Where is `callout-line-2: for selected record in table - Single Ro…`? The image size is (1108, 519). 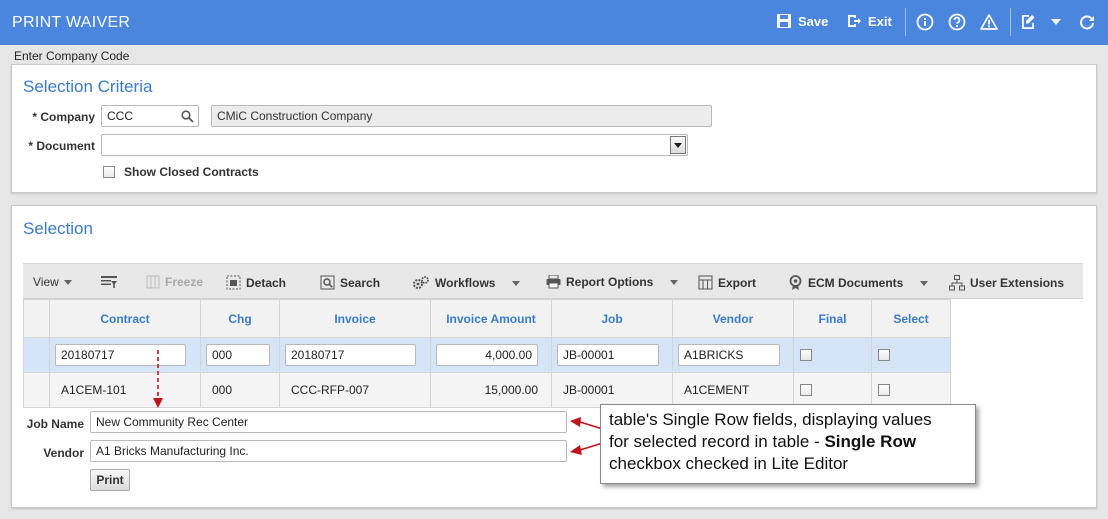
callout-line-2: for selected record in table - Single Ro… is located at coordinates (788, 442).